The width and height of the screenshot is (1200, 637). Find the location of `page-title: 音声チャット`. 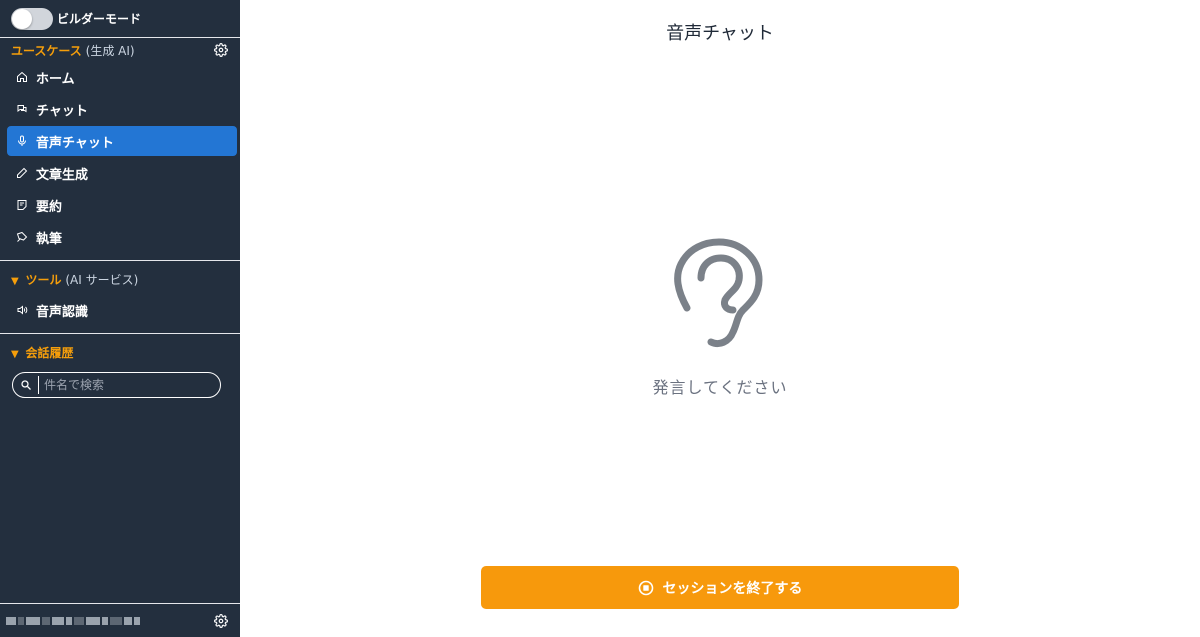

page-title: 音声チャット is located at coordinates (720, 33).